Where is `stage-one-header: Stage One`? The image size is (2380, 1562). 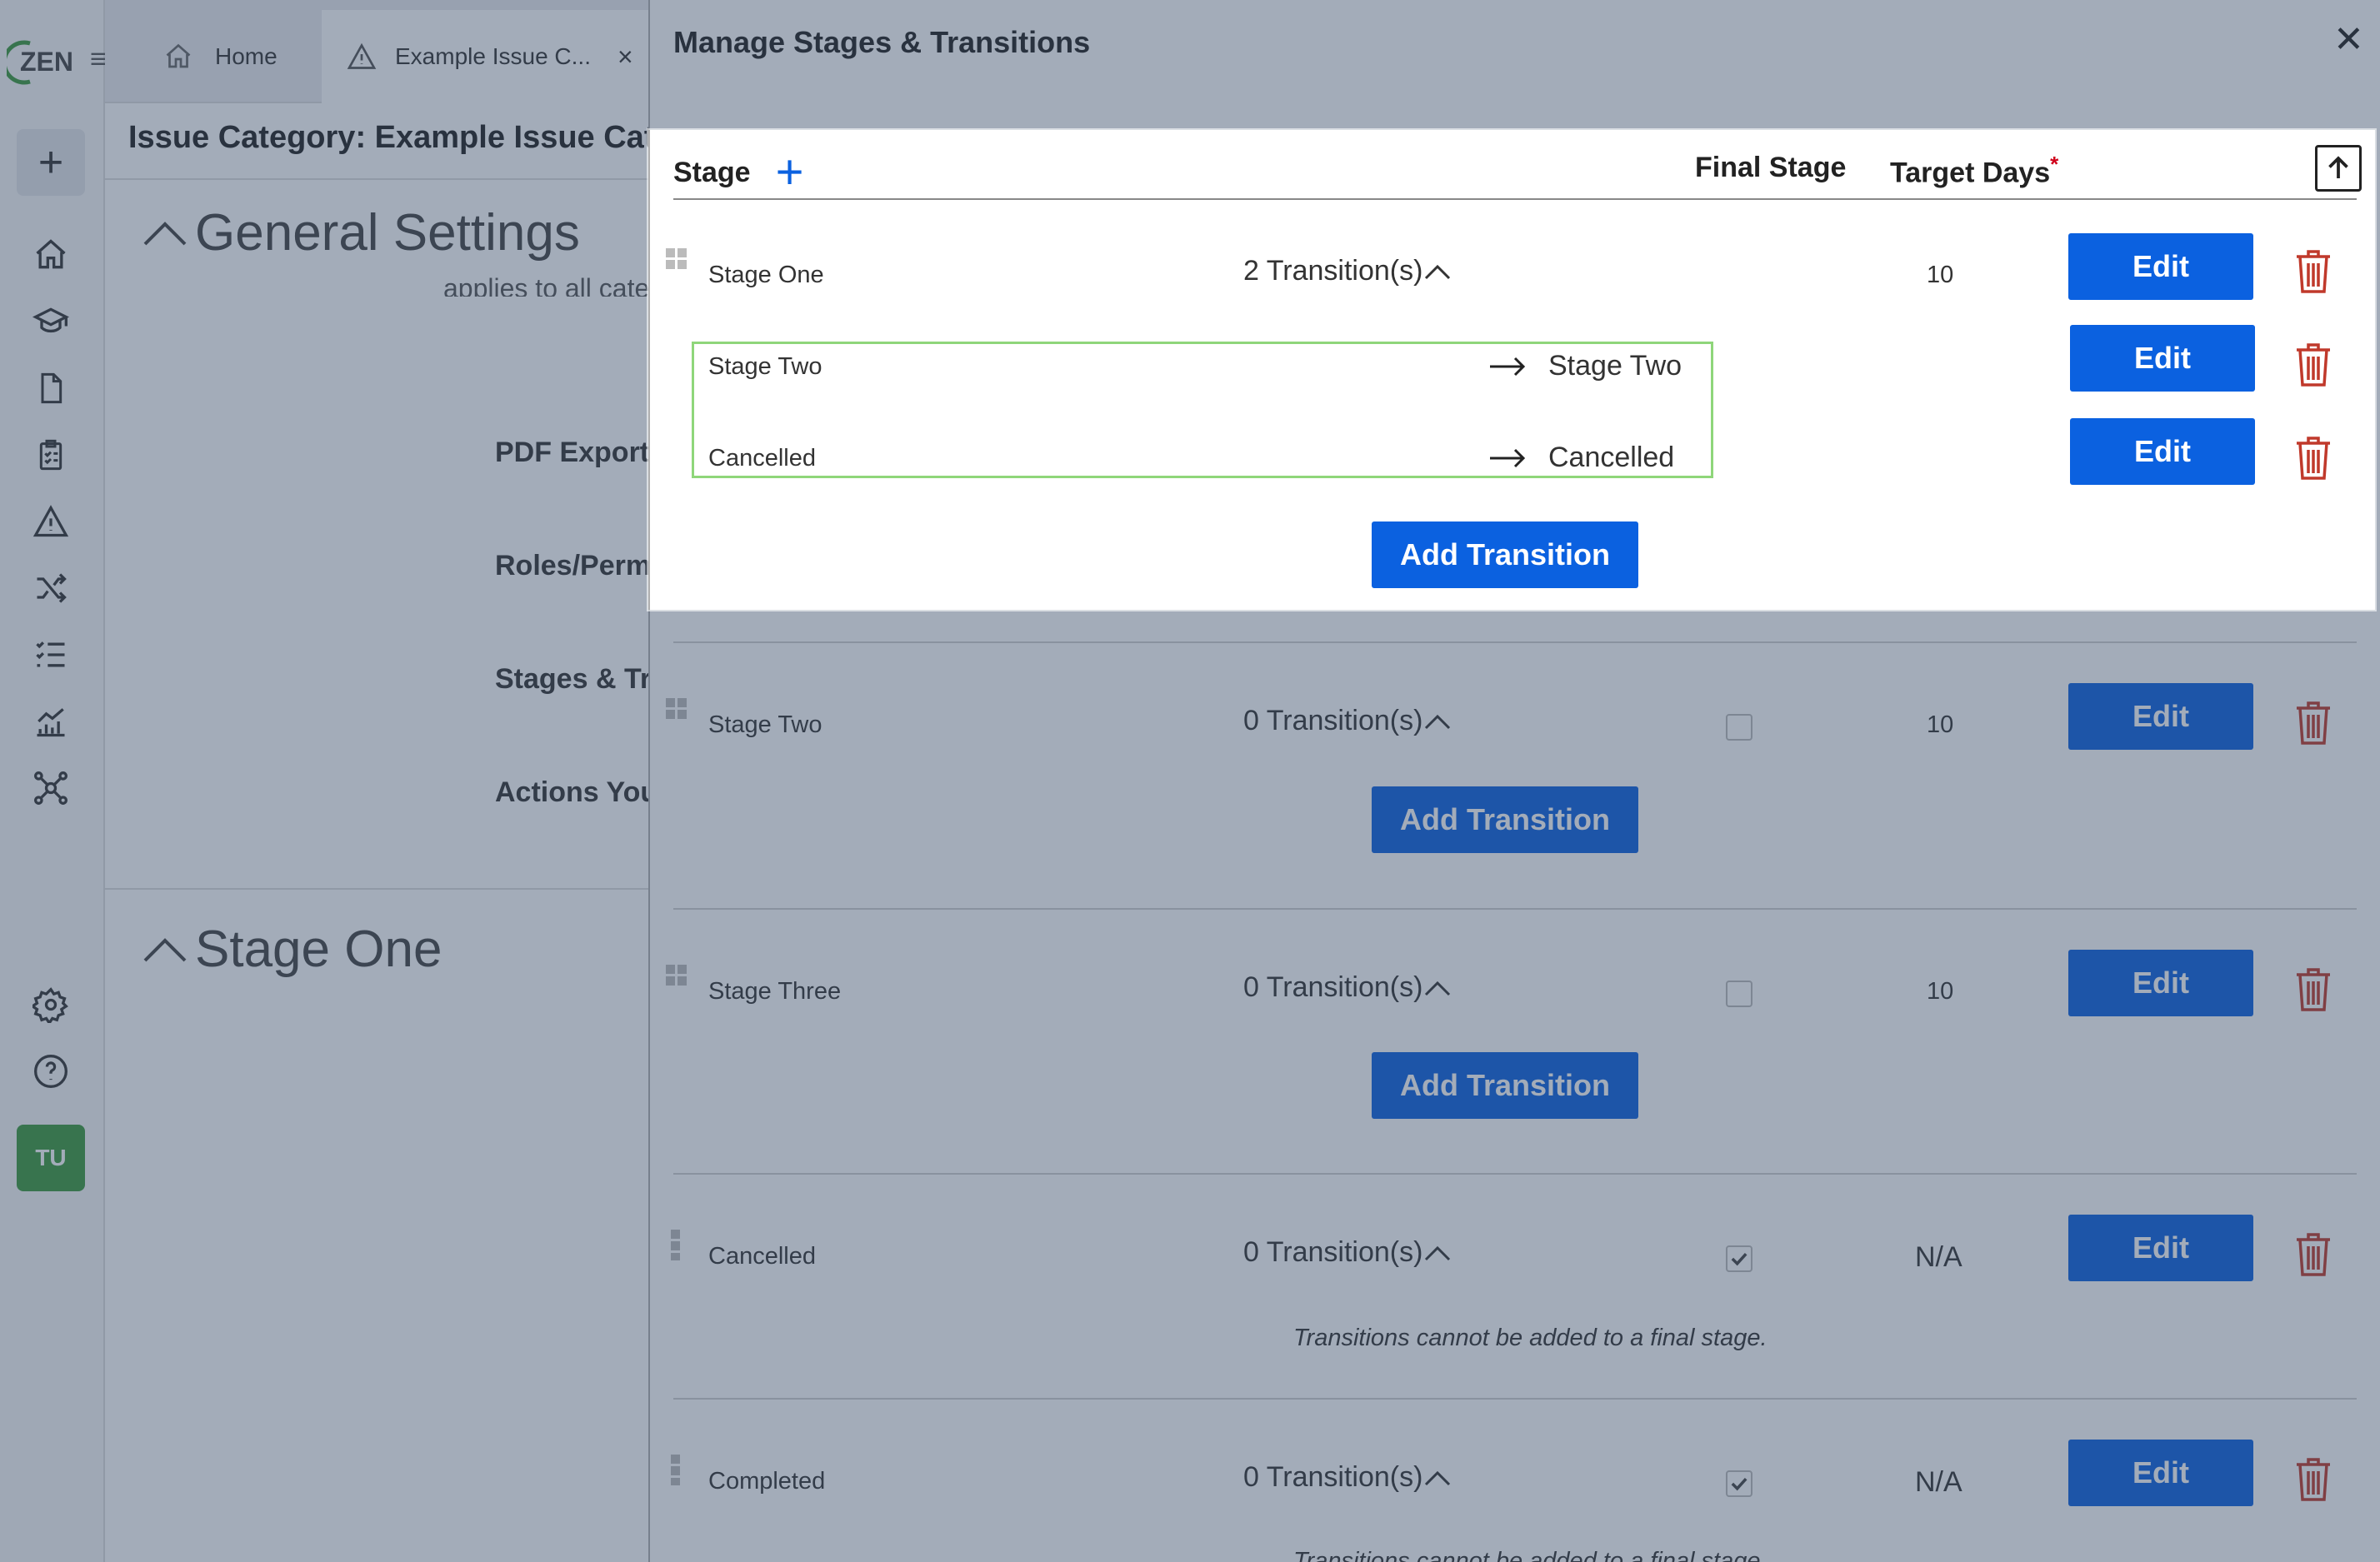
stage-one-header: Stage One is located at coordinates (292, 949).